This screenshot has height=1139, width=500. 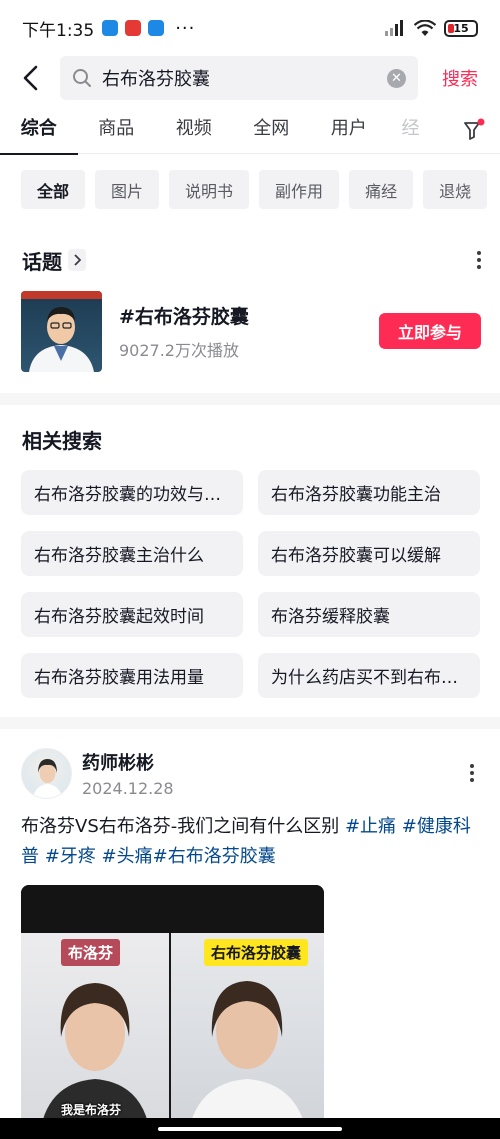 I want to click on home-indicator, so click(x=250, y=1128).